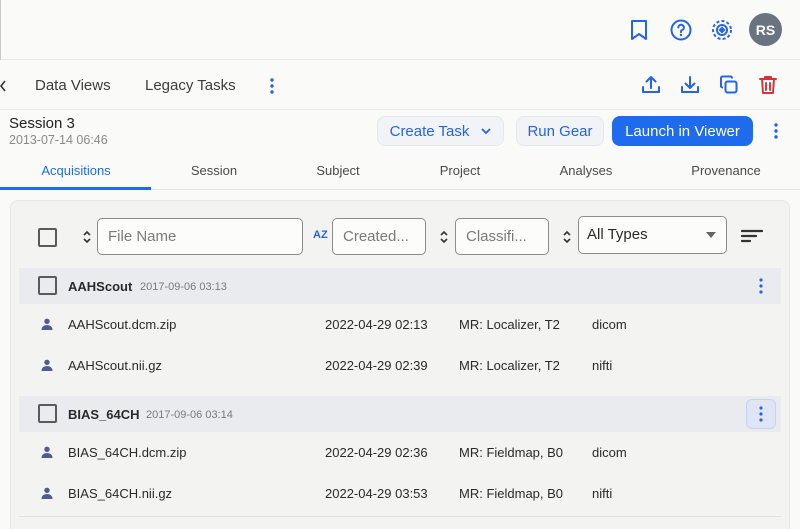 This screenshot has height=529, width=800. Describe the element at coordinates (486, 131) in the screenshot. I see `chevron-down-icon` at that location.